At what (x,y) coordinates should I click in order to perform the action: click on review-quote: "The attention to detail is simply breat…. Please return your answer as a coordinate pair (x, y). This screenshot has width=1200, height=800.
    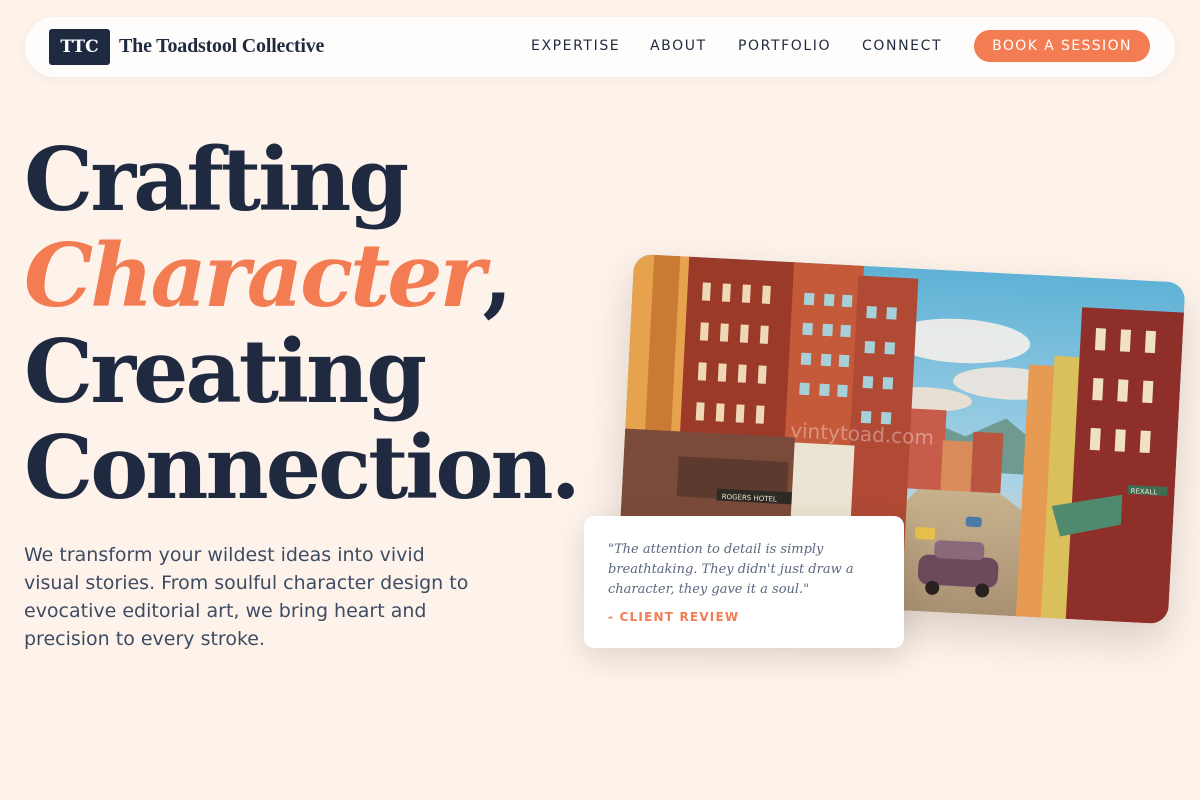
    Looking at the image, I should click on (731, 569).